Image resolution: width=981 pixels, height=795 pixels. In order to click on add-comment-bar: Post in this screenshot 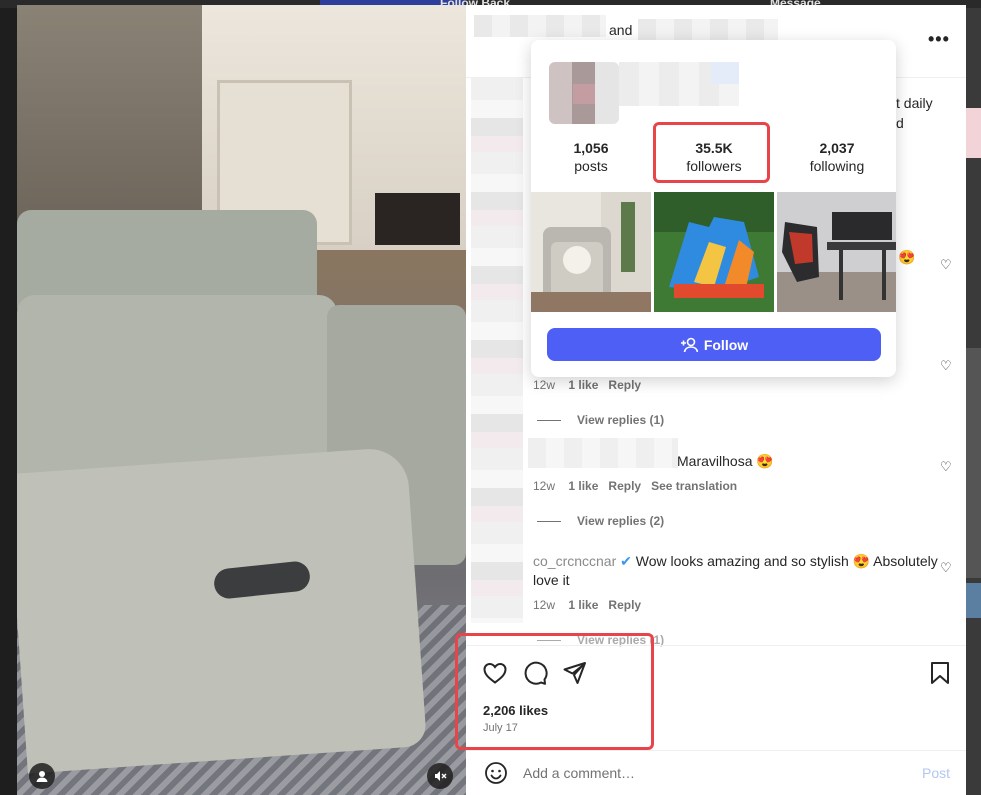, I will do `click(716, 772)`.